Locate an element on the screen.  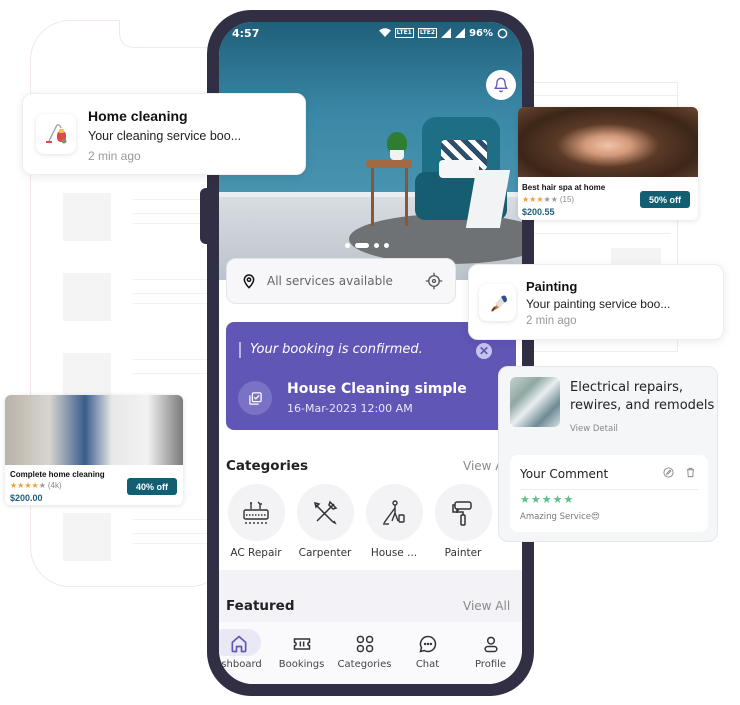
star-empty-icon: ★ is located at coordinates (42, 485).